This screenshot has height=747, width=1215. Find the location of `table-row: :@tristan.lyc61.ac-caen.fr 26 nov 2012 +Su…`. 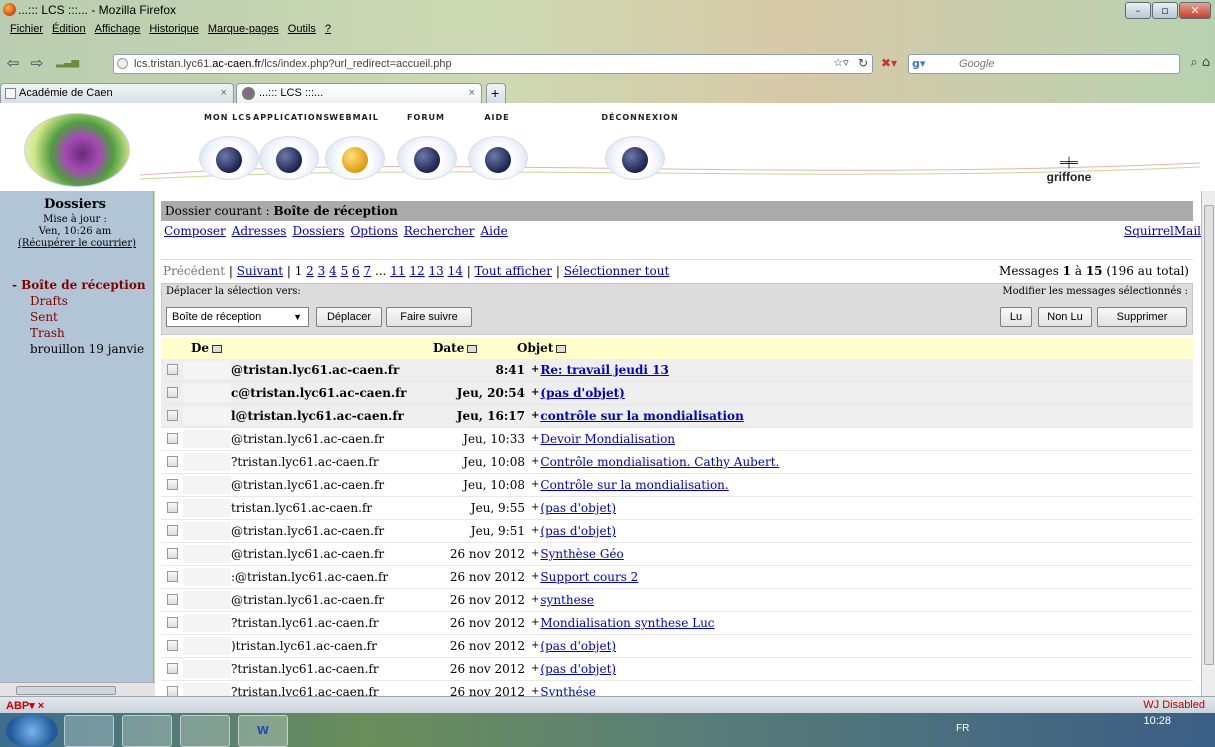

table-row: :@tristan.lyc61.ac-caen.fr 26 nov 2012 +Su… is located at coordinates (677, 577).